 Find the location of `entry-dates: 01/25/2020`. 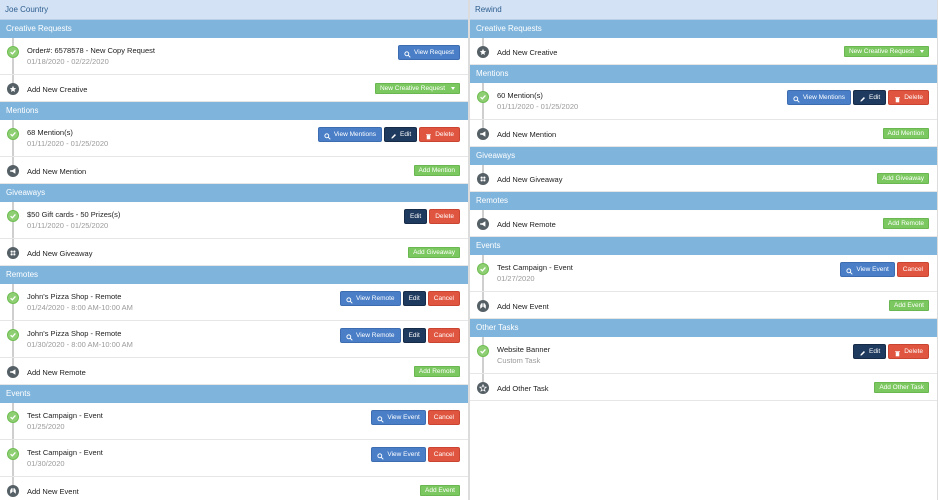

entry-dates: 01/25/2020 is located at coordinates (46, 426).